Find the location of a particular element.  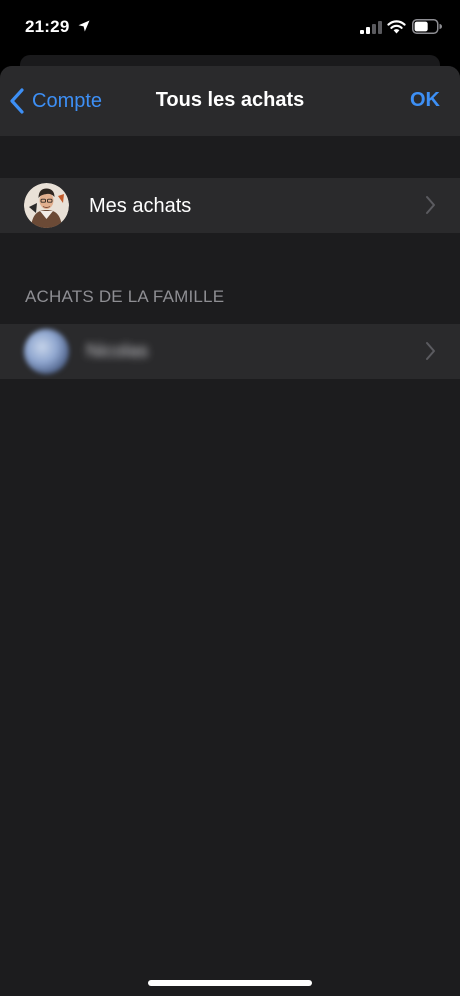

battery-icon is located at coordinates (427, 26).